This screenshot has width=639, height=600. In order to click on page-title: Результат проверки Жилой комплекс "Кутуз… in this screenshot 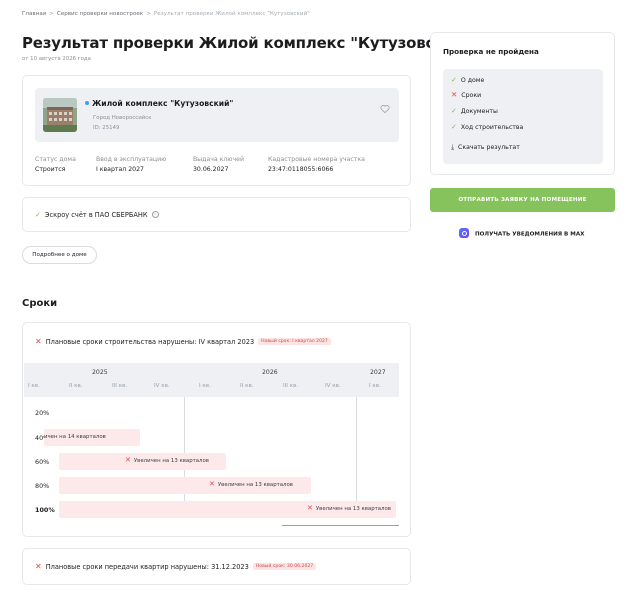, I will do `click(247, 43)`.